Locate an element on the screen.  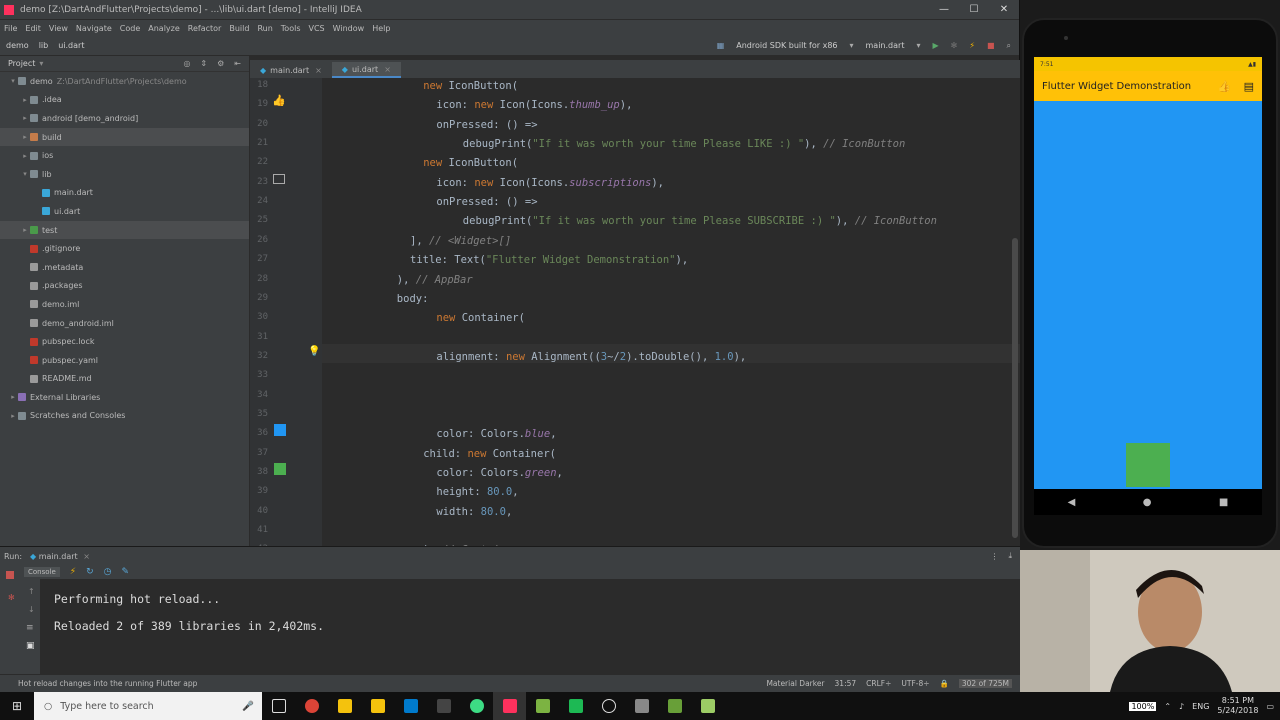
notifications-icon: ▭ is located at coordinates (1270, 706).